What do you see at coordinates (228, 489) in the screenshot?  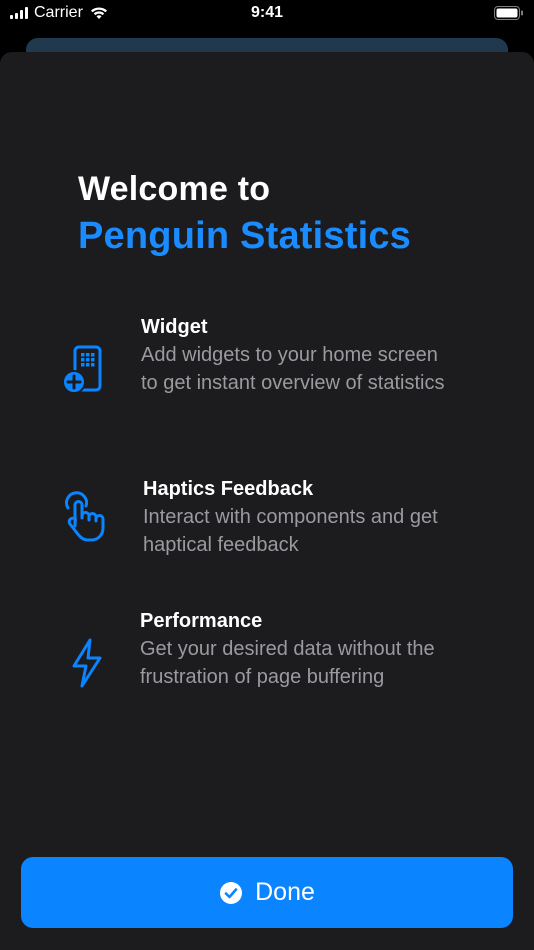 I see `feature-title: Haptics Feedback` at bounding box center [228, 489].